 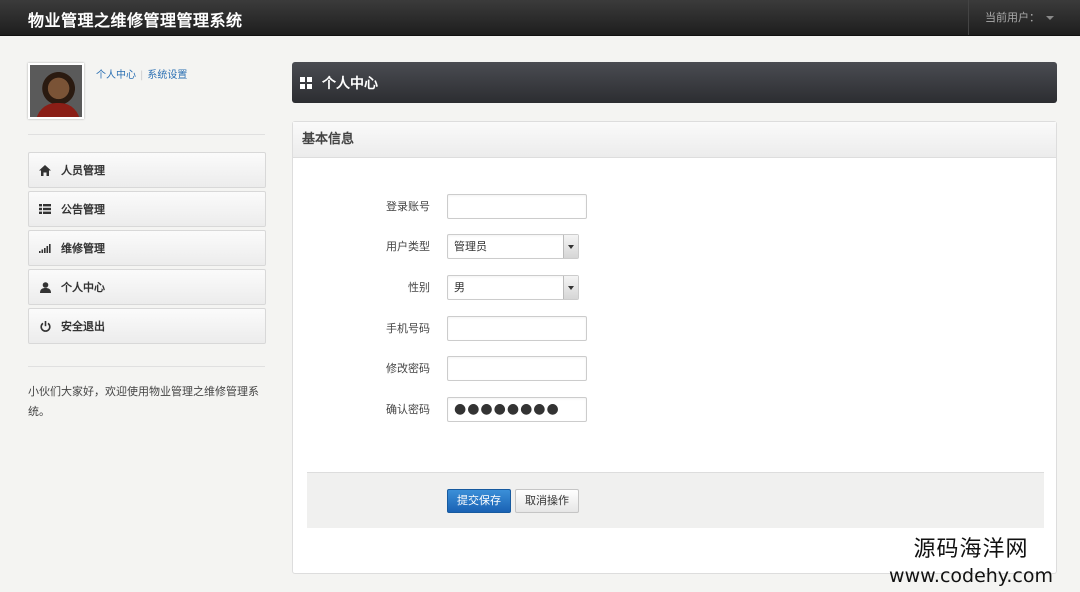 What do you see at coordinates (675, 410) in the screenshot?
I see `form-row-confirm-password: 确认密码 ●●●●●●●●` at bounding box center [675, 410].